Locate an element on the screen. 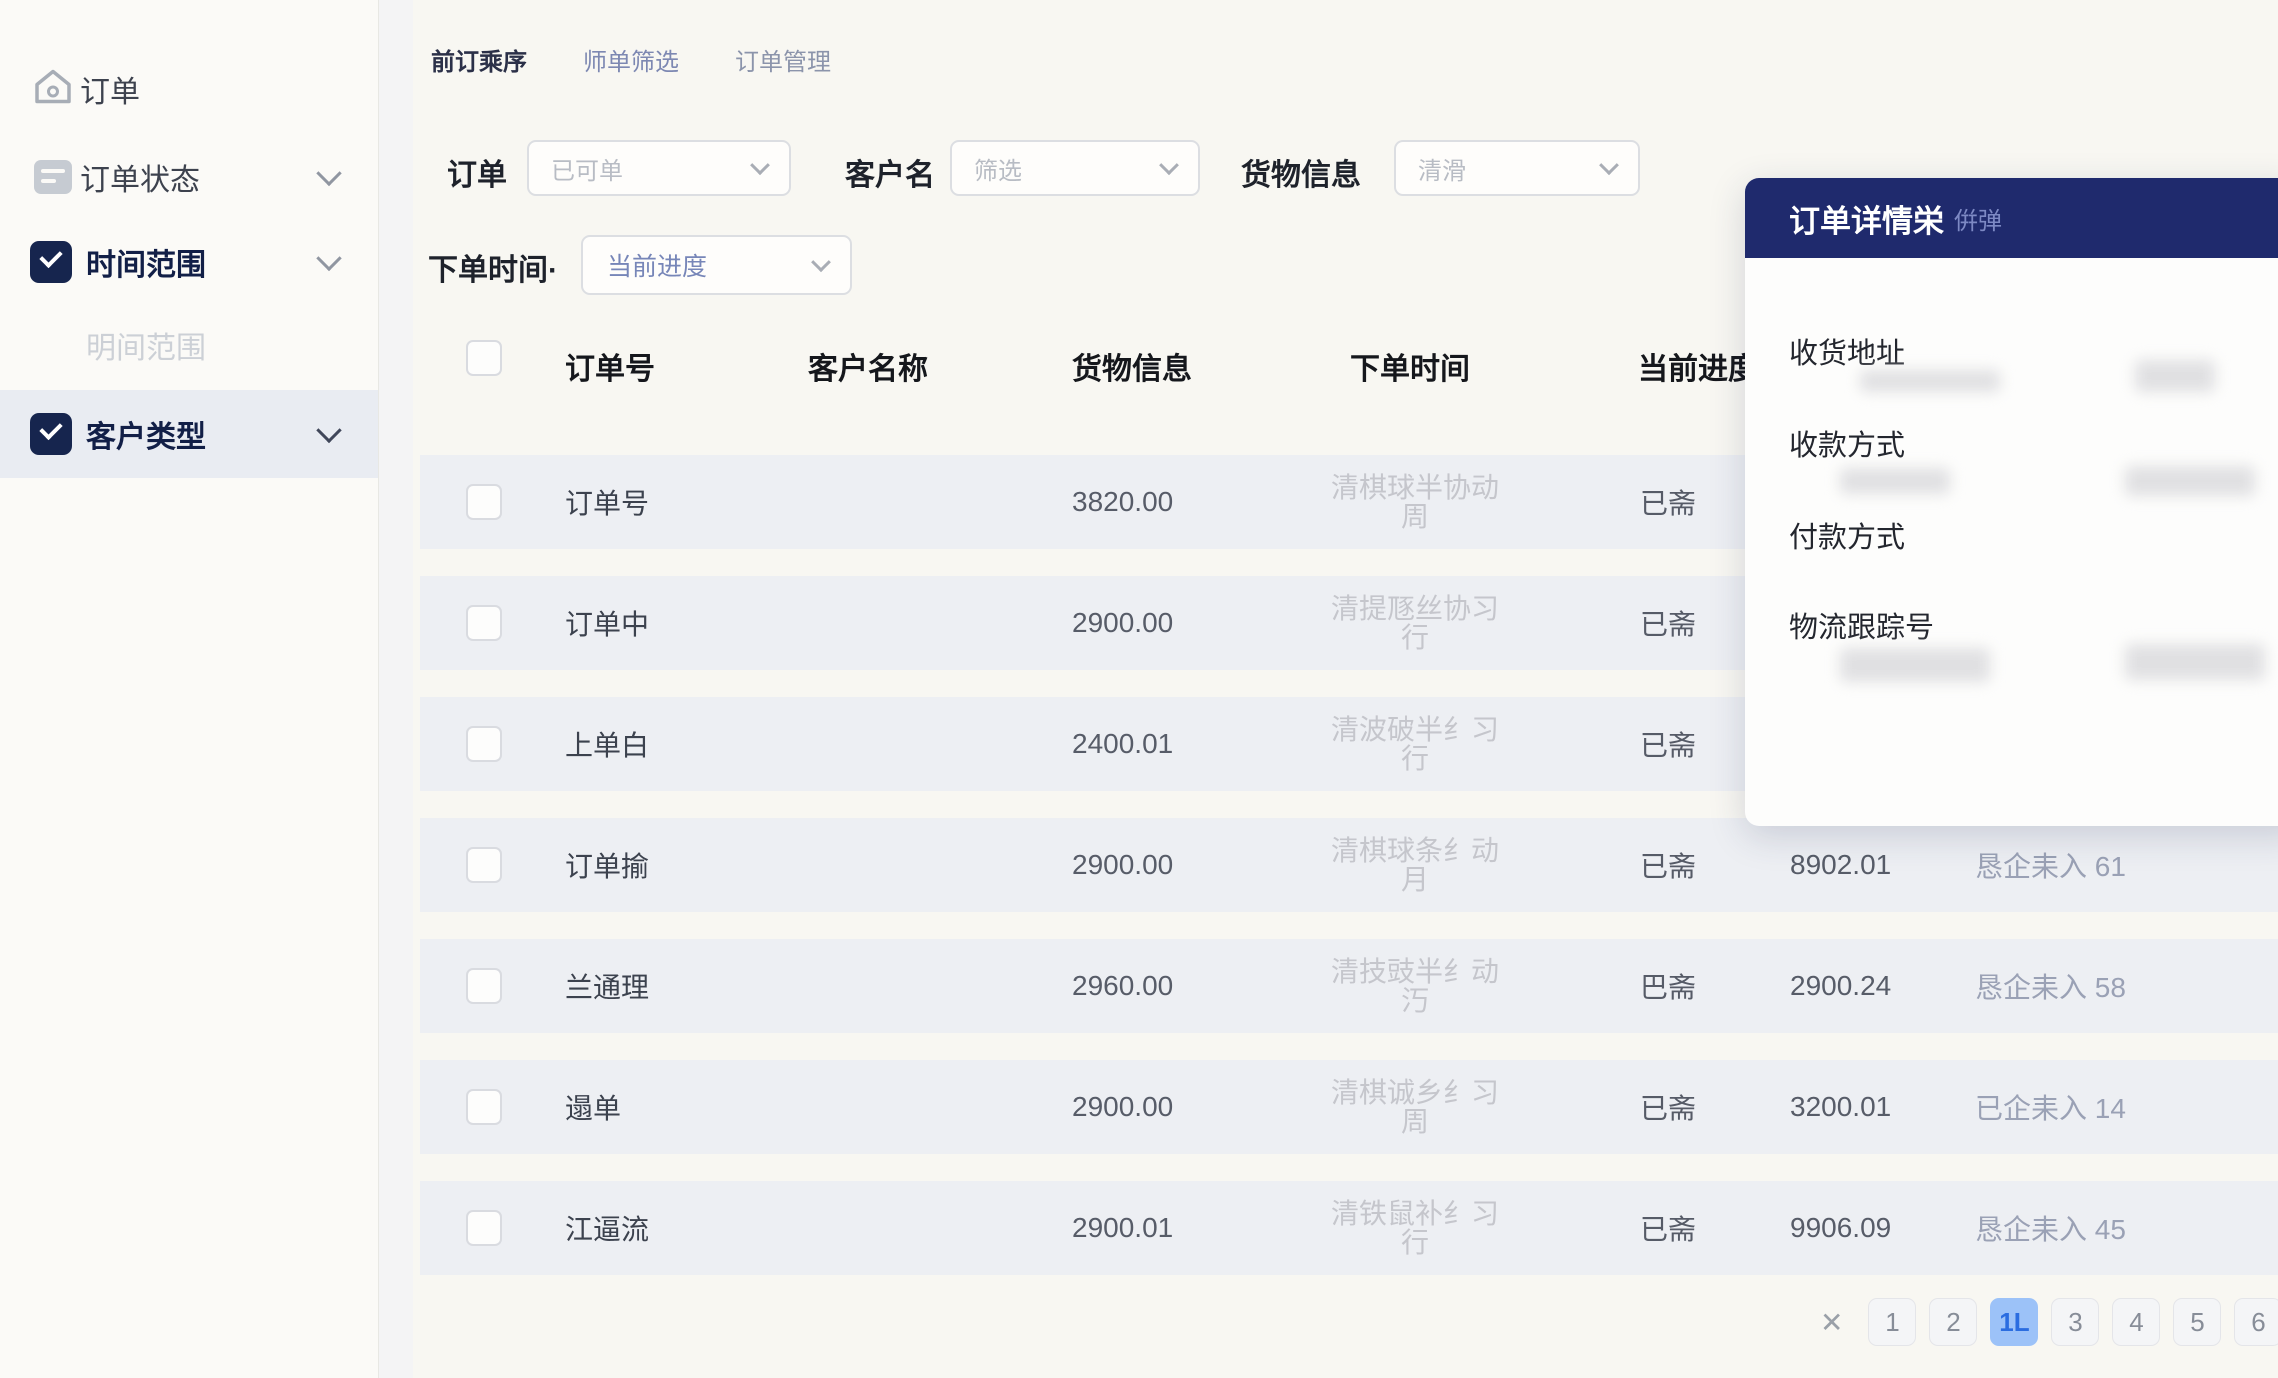  col-order-number: 订单号 is located at coordinates (610, 369).